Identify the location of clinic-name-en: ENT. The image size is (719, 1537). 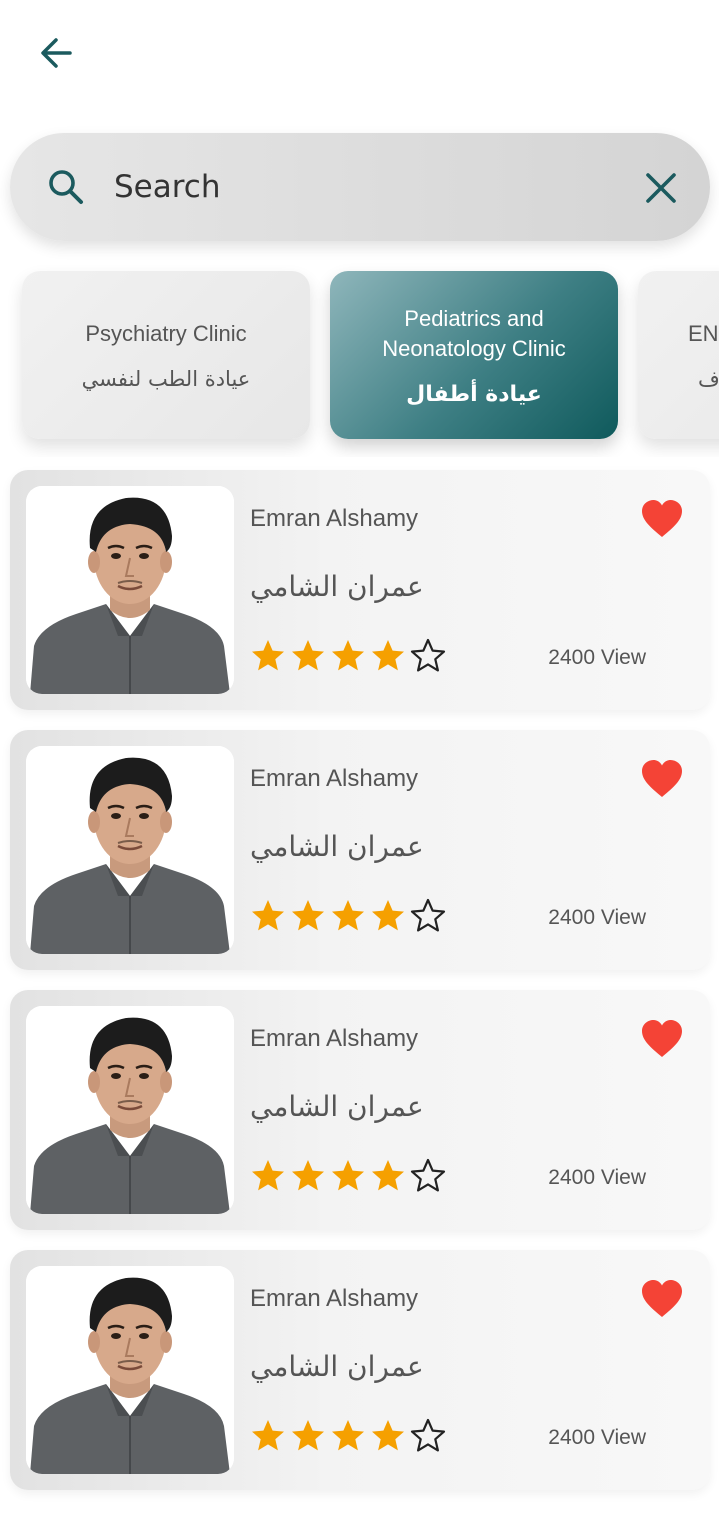
(703, 333).